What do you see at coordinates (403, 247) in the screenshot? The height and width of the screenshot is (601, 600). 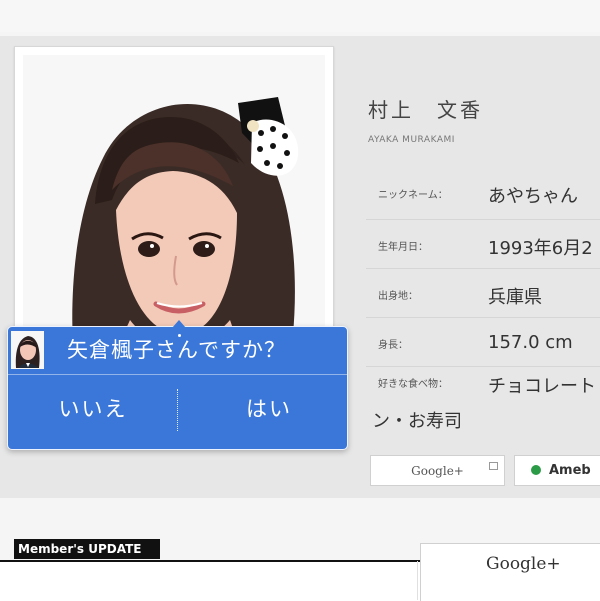 I see `birthday-label: 生年月日：` at bounding box center [403, 247].